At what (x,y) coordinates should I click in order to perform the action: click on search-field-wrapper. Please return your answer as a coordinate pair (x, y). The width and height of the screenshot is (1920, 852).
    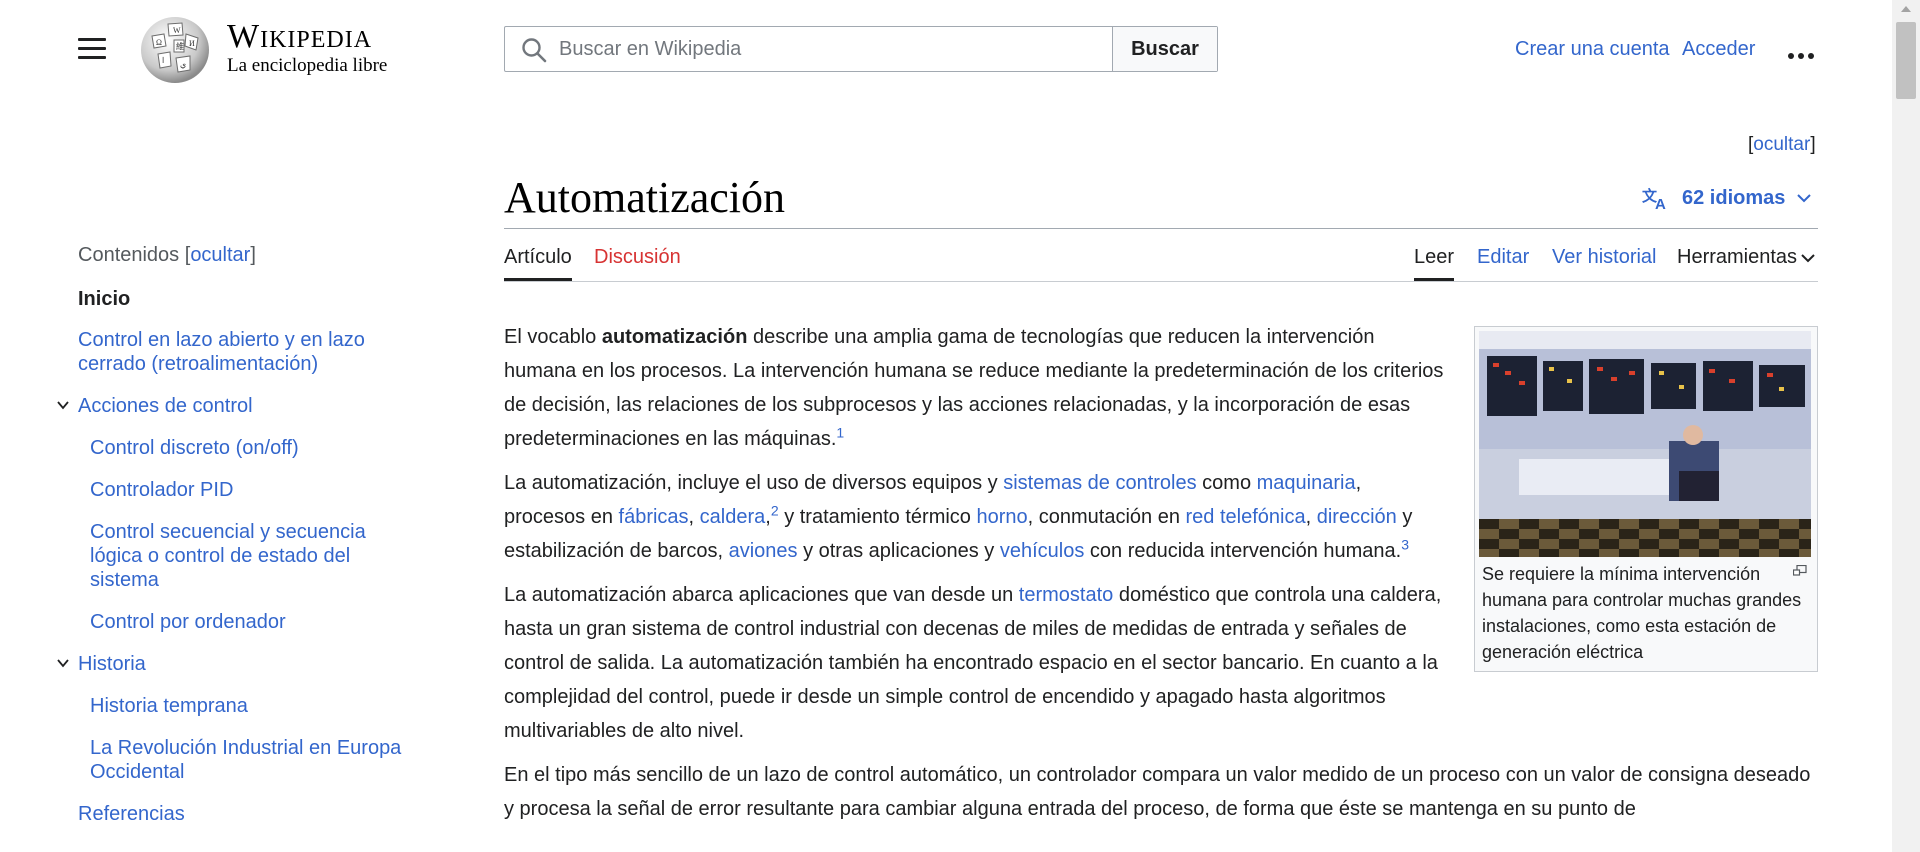
    Looking at the image, I should click on (808, 49).